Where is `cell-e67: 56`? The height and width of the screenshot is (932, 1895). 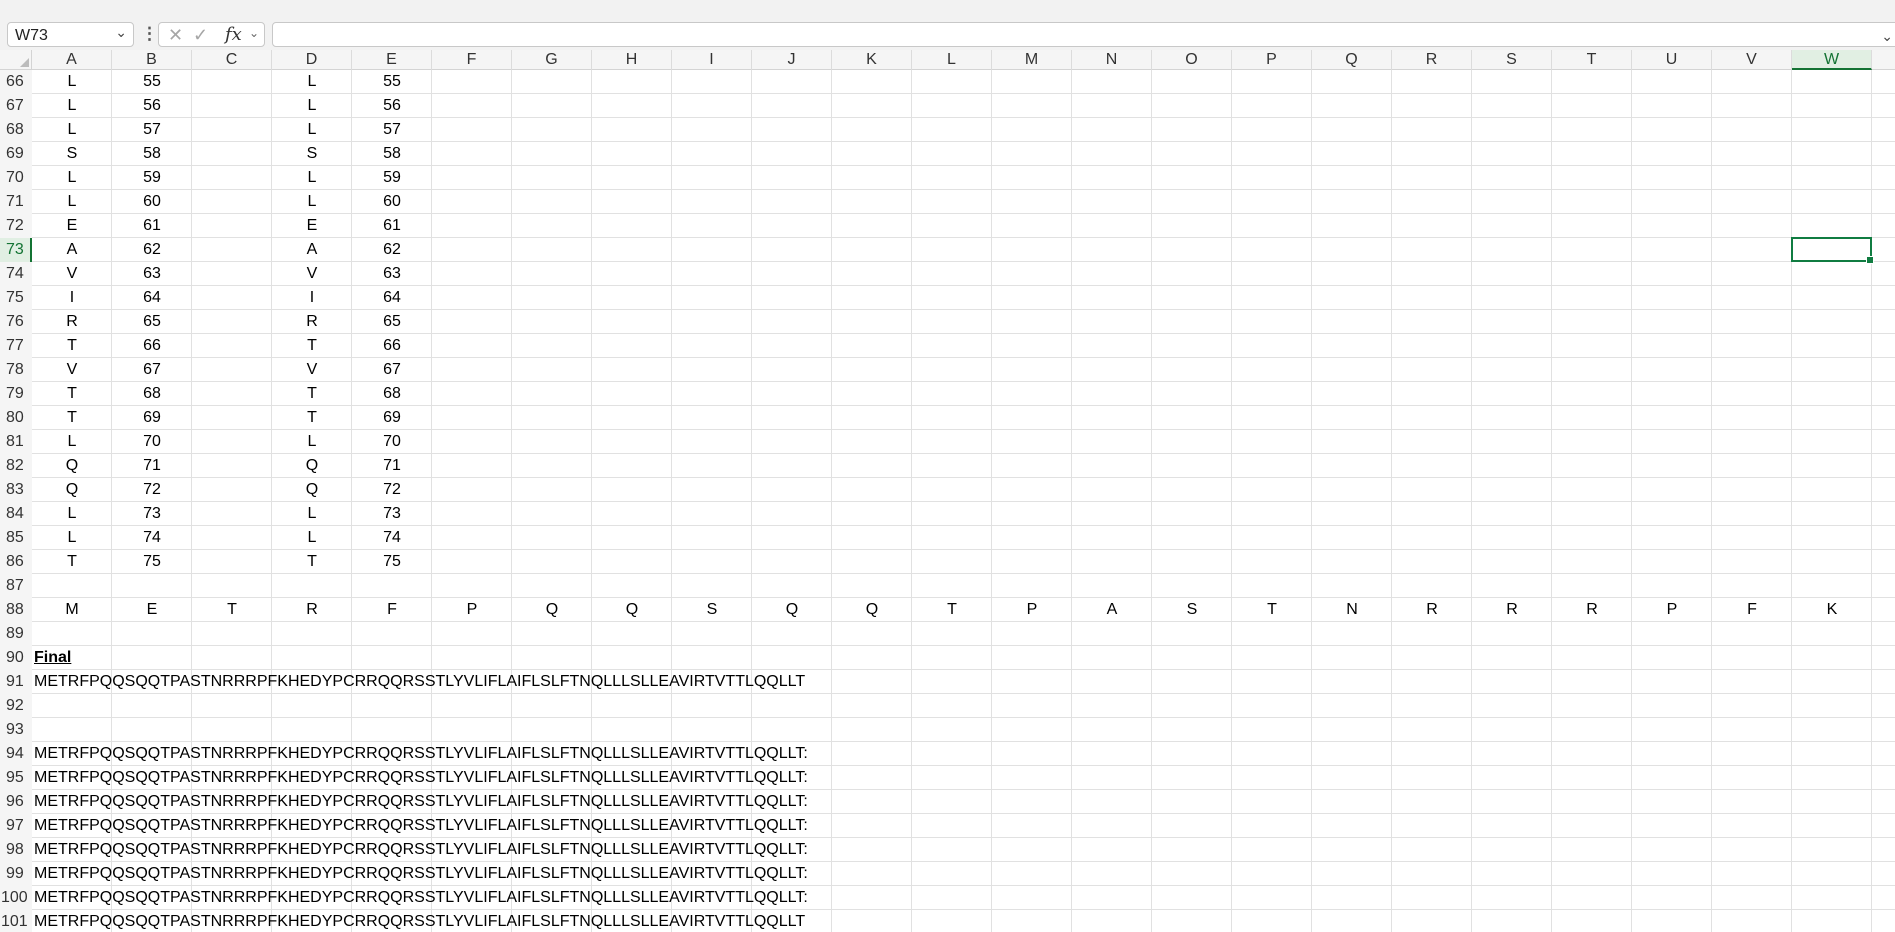 cell-e67: 56 is located at coordinates (392, 106).